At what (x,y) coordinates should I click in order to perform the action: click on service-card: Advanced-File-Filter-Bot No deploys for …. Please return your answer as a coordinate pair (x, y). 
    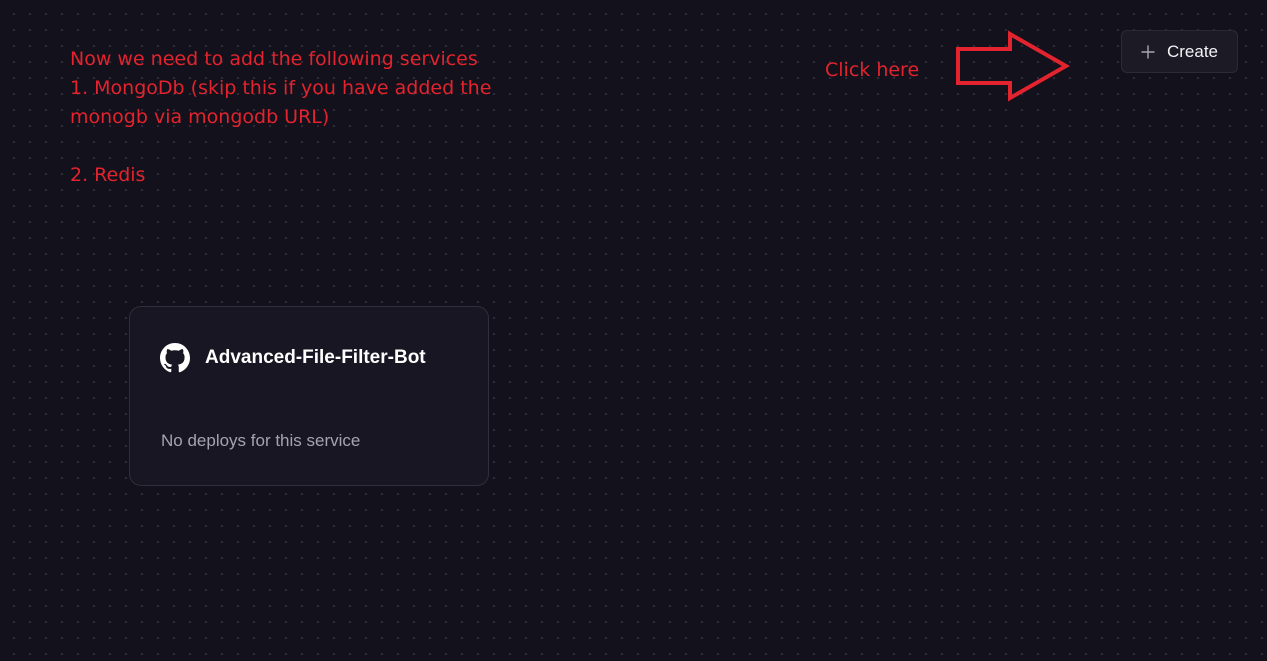
    Looking at the image, I should click on (309, 396).